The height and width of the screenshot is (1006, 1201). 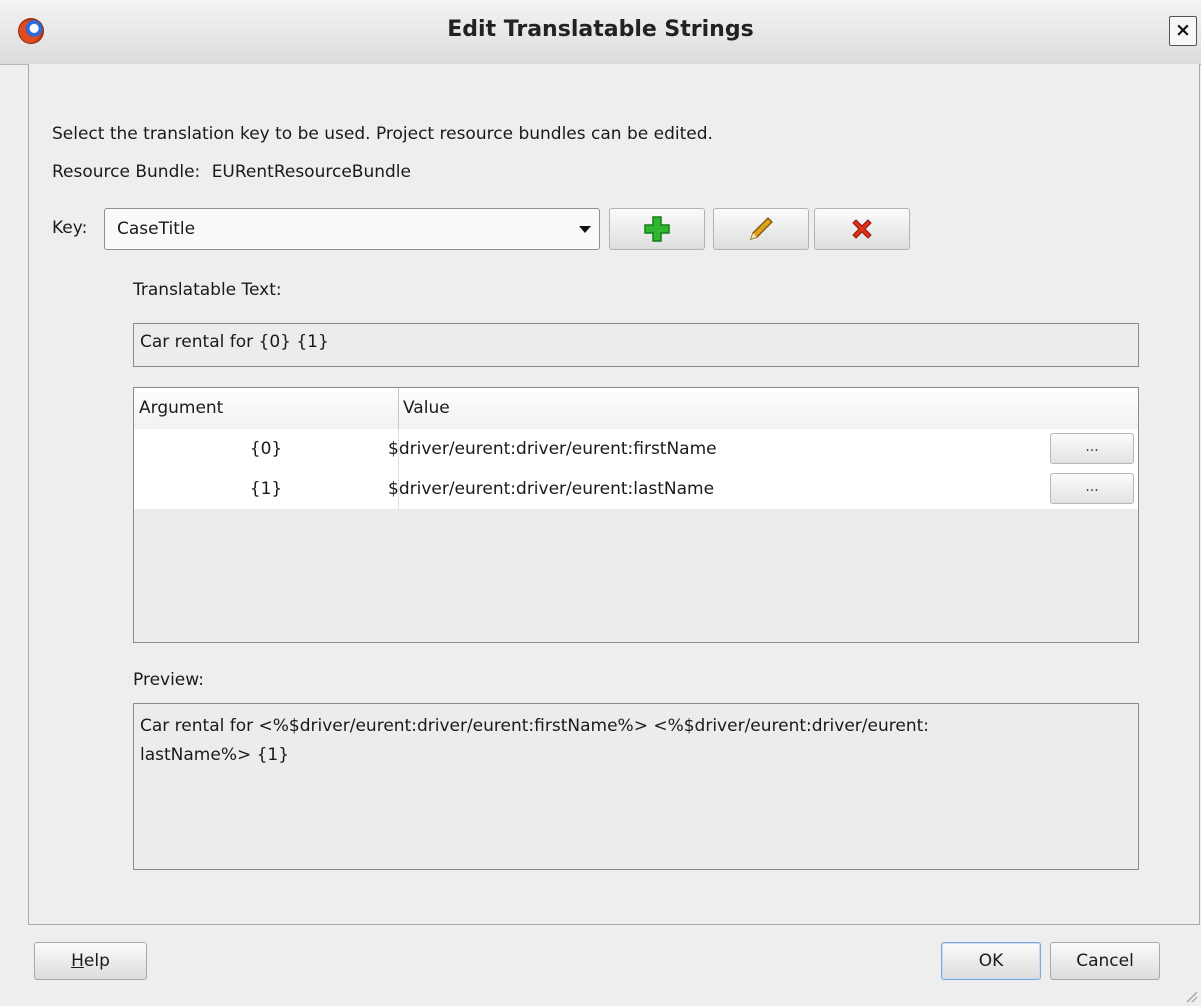 What do you see at coordinates (551, 489) in the screenshot?
I see `value-cell: $driver/eurent:driver/eurent:lastName` at bounding box center [551, 489].